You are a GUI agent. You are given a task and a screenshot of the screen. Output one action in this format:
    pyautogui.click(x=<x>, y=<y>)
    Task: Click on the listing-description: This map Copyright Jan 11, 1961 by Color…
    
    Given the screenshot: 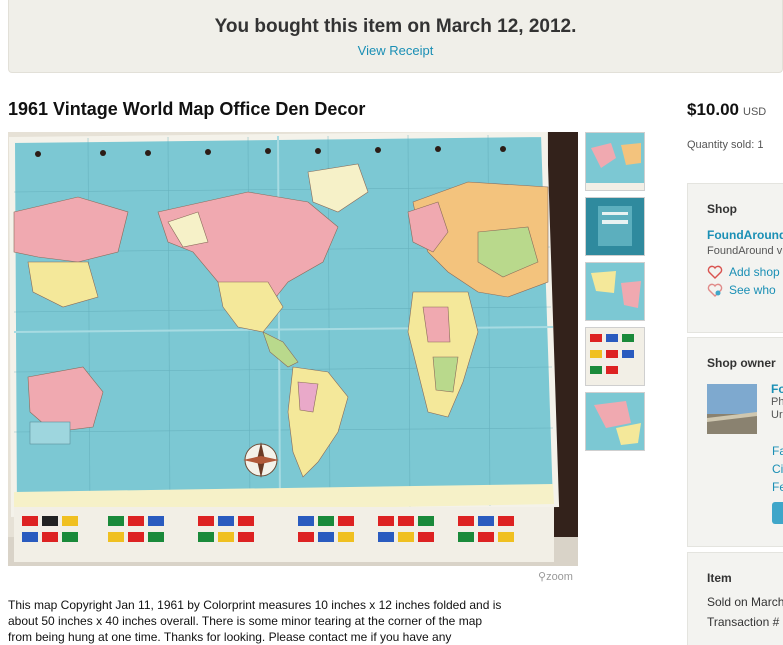 What is the action you would take?
    pyautogui.click(x=255, y=621)
    